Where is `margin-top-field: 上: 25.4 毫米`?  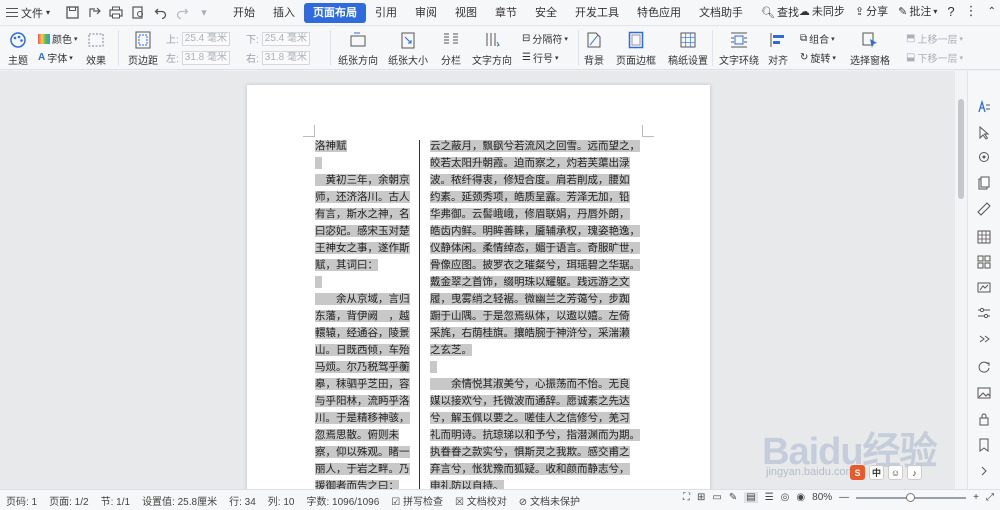
margin-top-field: 上: 25.4 毫米 is located at coordinates (198, 38).